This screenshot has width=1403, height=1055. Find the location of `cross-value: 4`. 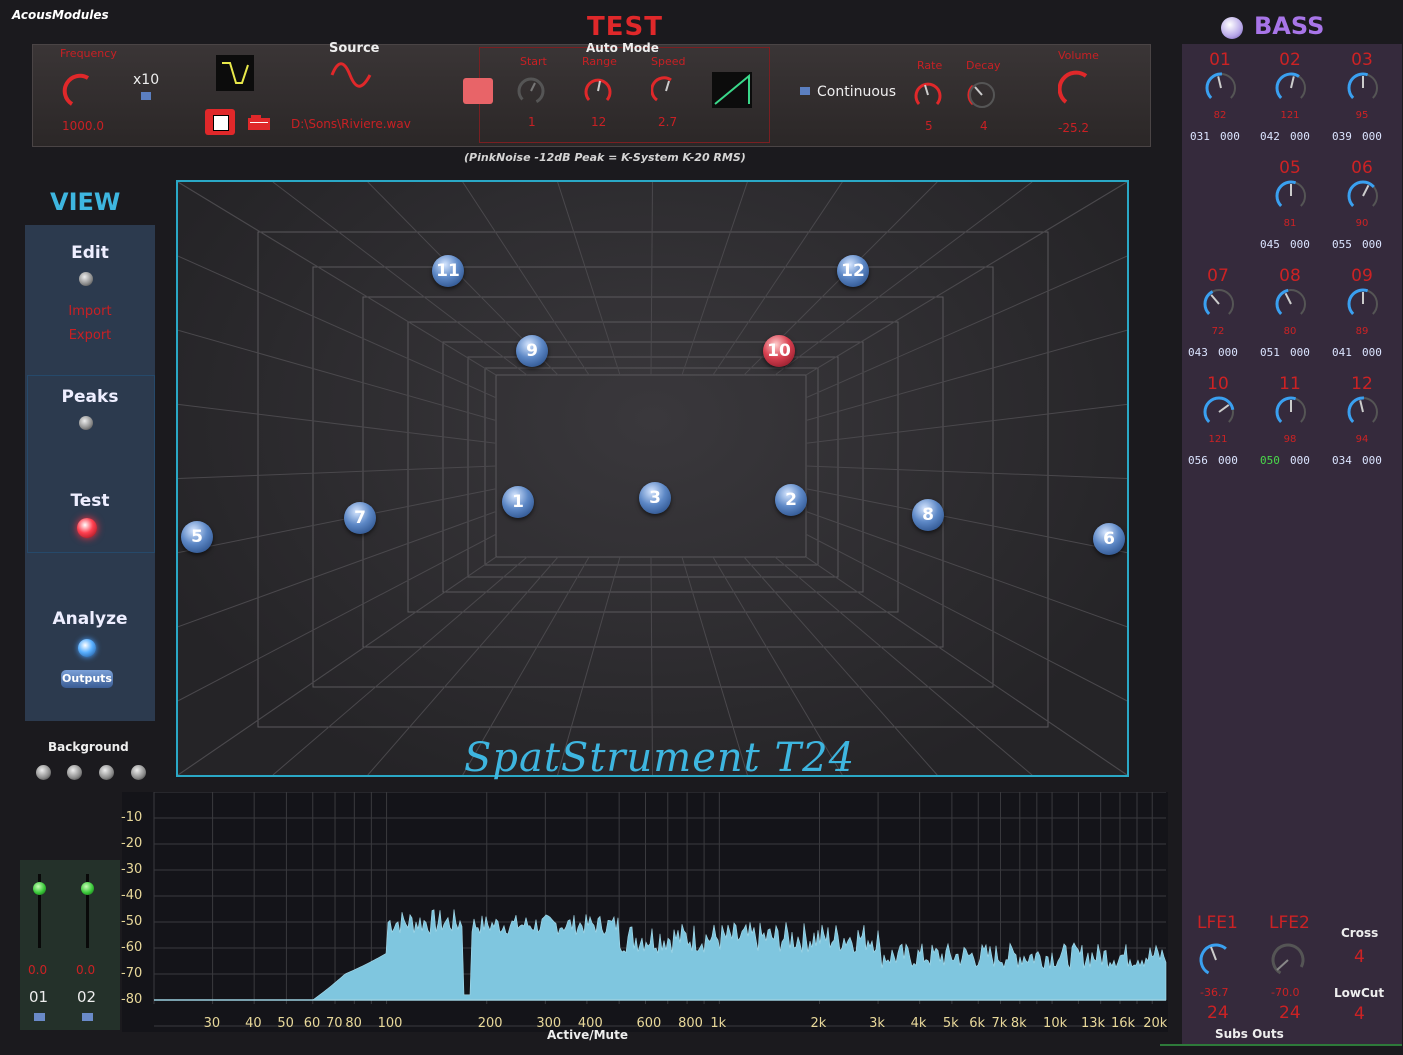

cross-value: 4 is located at coordinates (1359, 957).